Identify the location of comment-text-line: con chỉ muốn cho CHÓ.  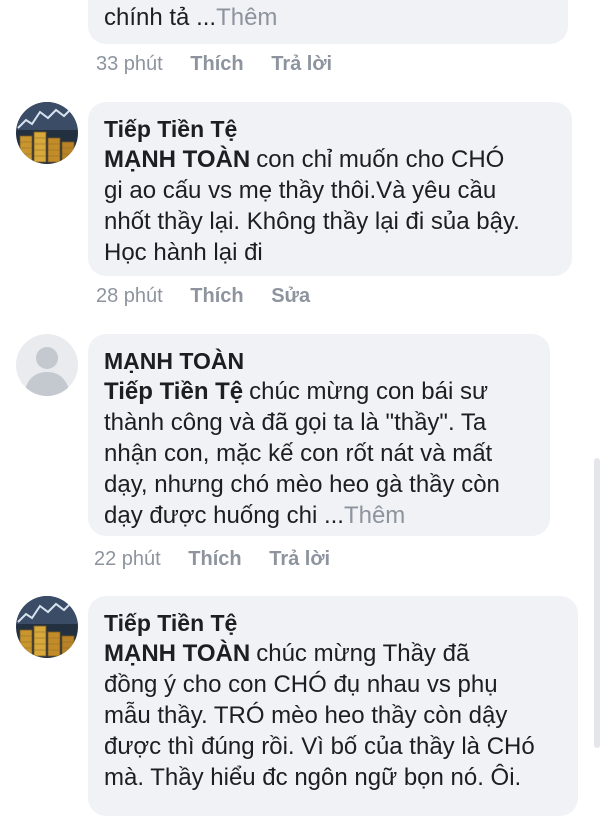
(380, 159).